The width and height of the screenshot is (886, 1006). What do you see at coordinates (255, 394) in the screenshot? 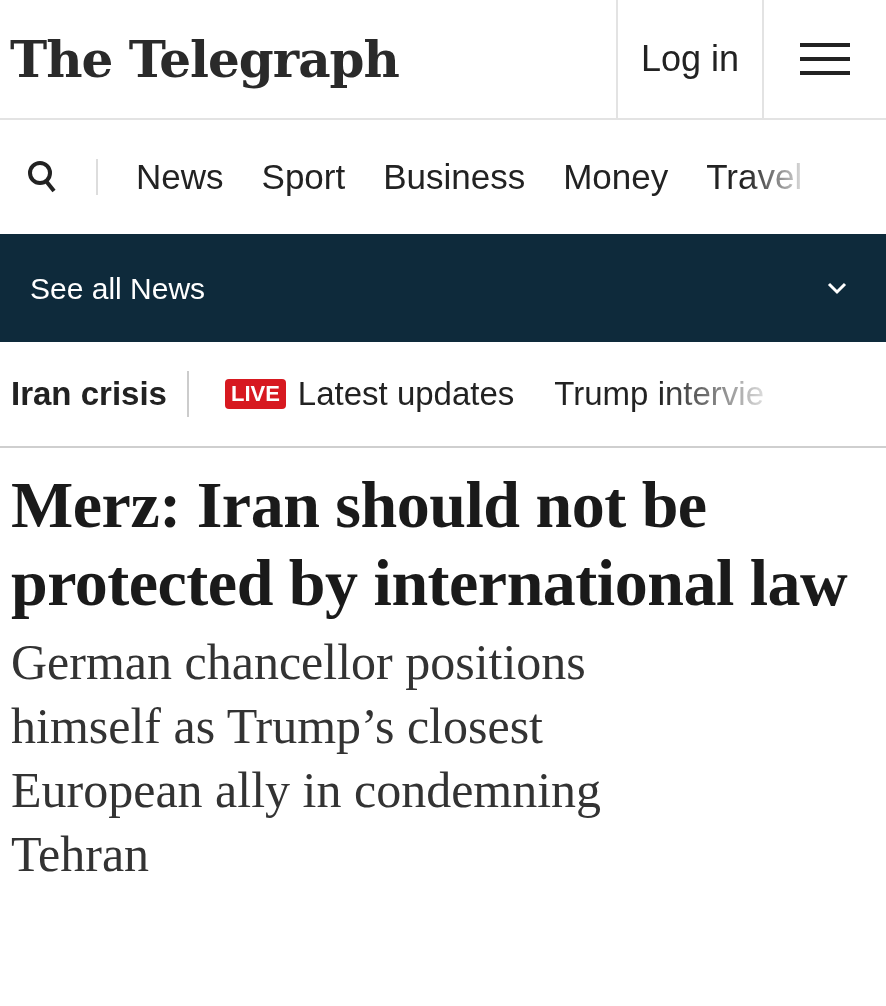
I see `live-badge: LIVE` at bounding box center [255, 394].